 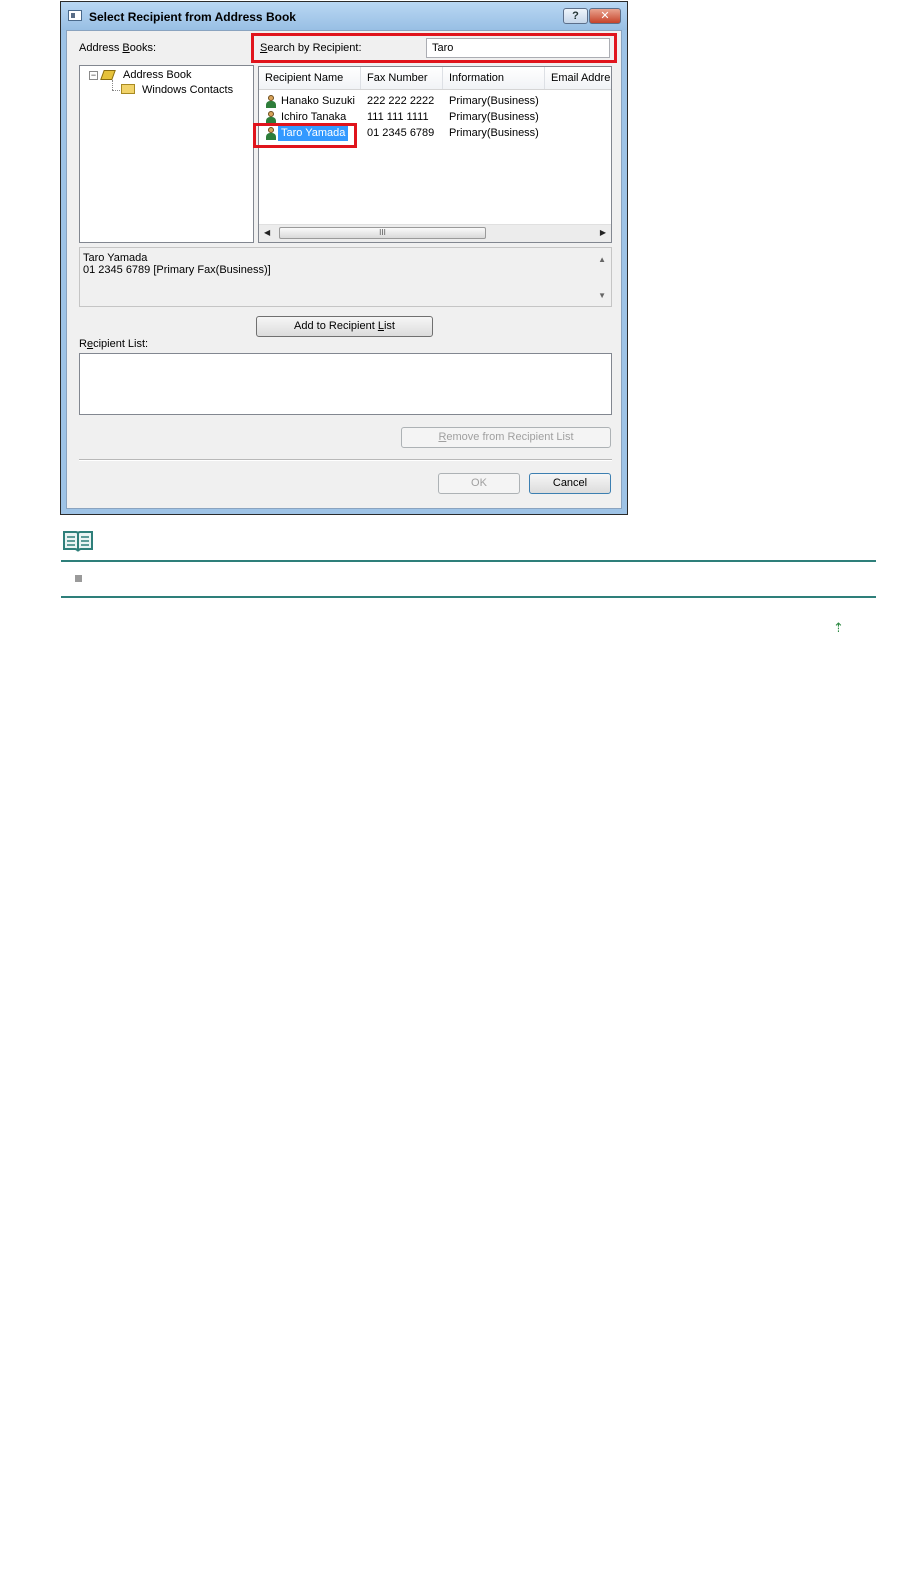 I want to click on scroll-left-icon: ◀, so click(x=267, y=232).